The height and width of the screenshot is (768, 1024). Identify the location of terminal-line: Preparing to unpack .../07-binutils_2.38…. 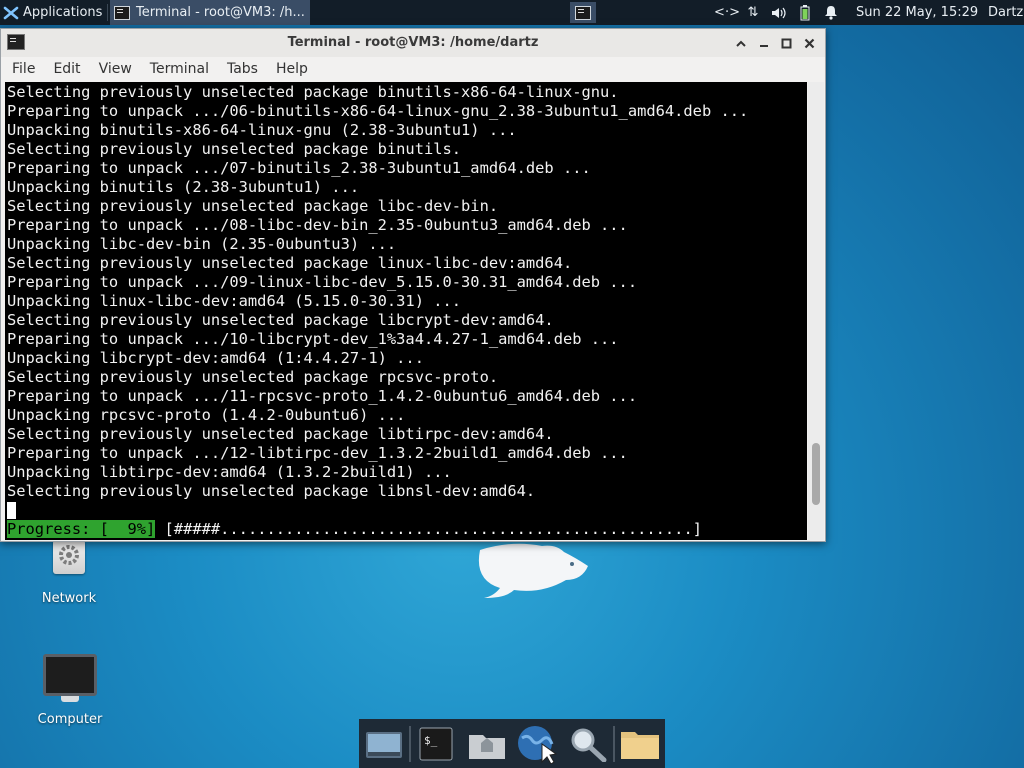
(299, 168).